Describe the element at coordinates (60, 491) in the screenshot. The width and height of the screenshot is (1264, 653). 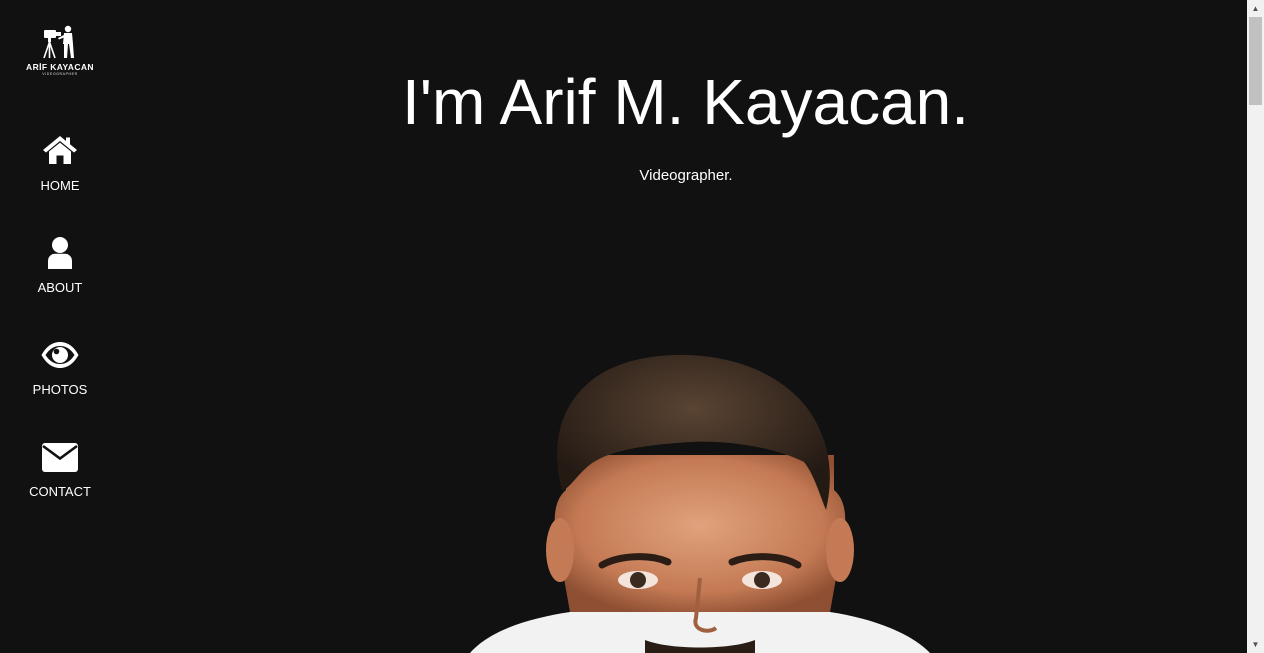
I see `nav-label-contact: CONTACT` at that location.